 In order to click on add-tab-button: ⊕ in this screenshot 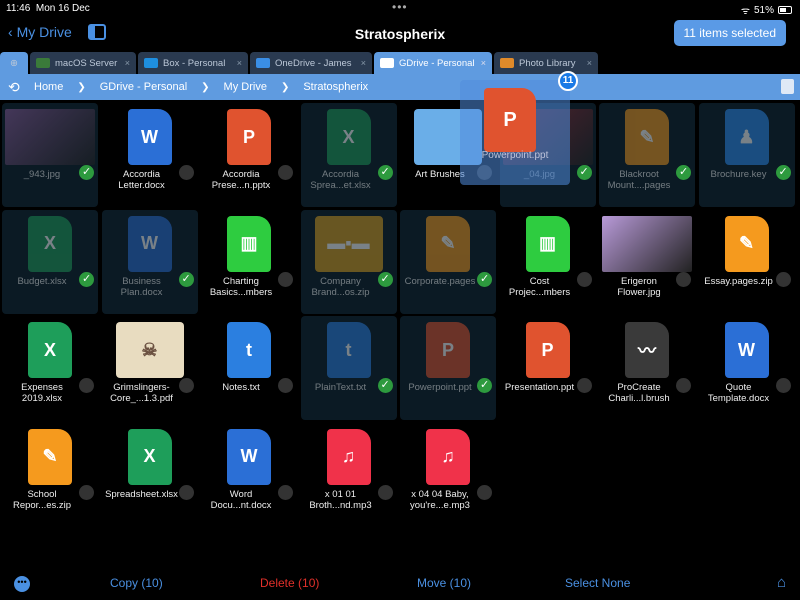, I will do `click(14, 63)`.